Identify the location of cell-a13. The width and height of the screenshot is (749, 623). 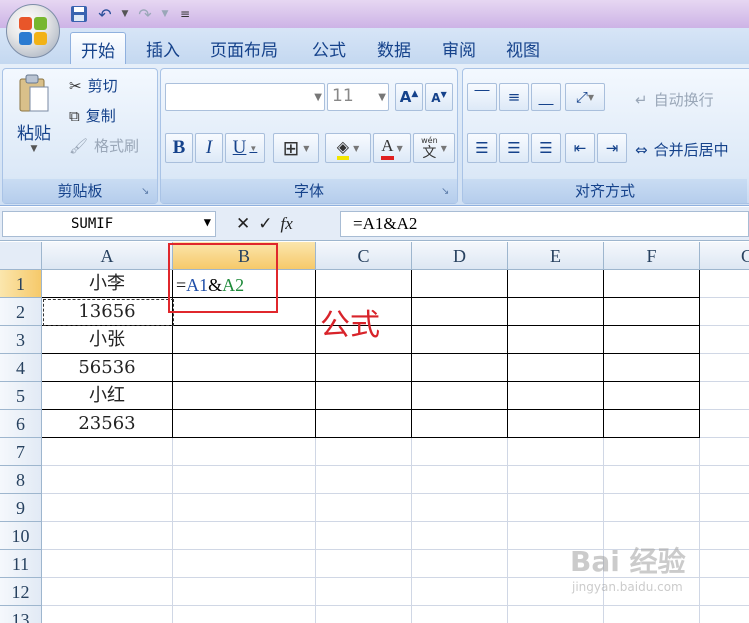
(107, 614).